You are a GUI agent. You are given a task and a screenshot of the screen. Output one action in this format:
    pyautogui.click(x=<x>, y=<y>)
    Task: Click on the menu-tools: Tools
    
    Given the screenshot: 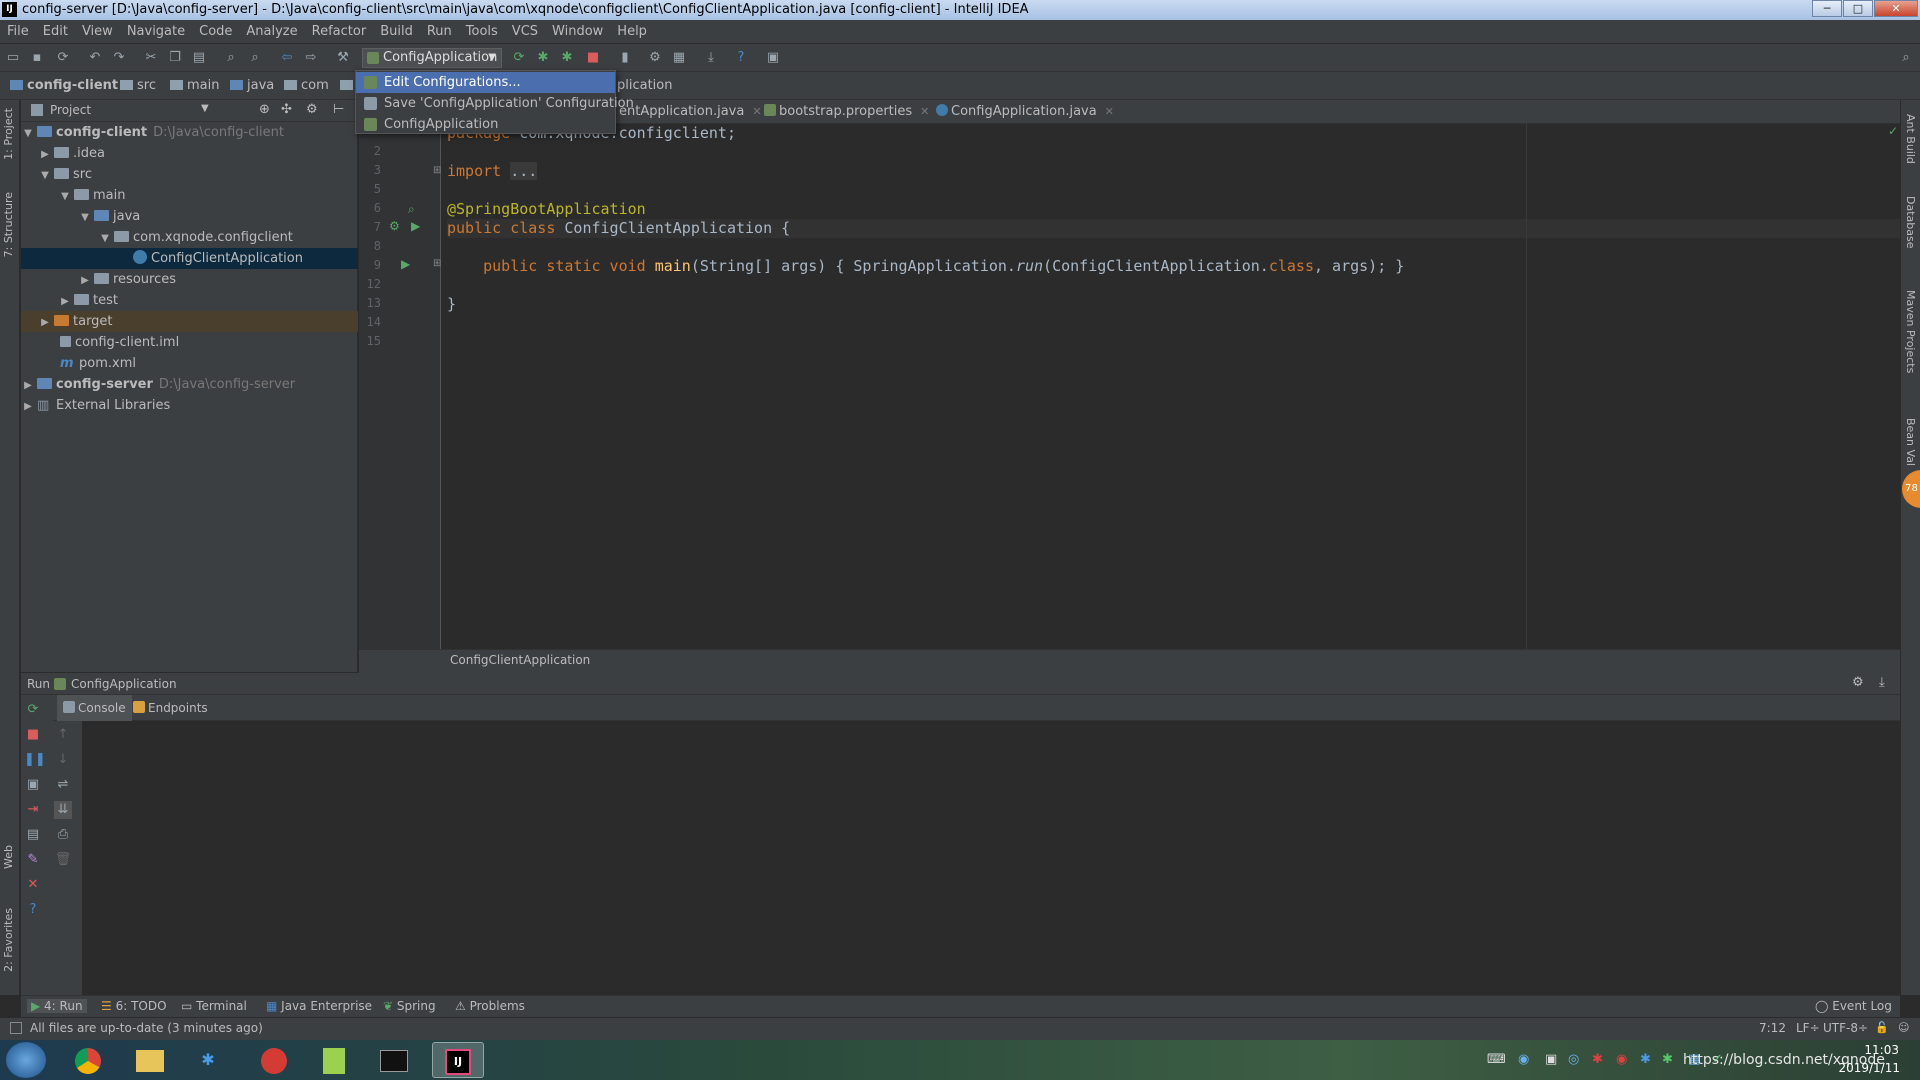 What is the action you would take?
    pyautogui.click(x=482, y=32)
    